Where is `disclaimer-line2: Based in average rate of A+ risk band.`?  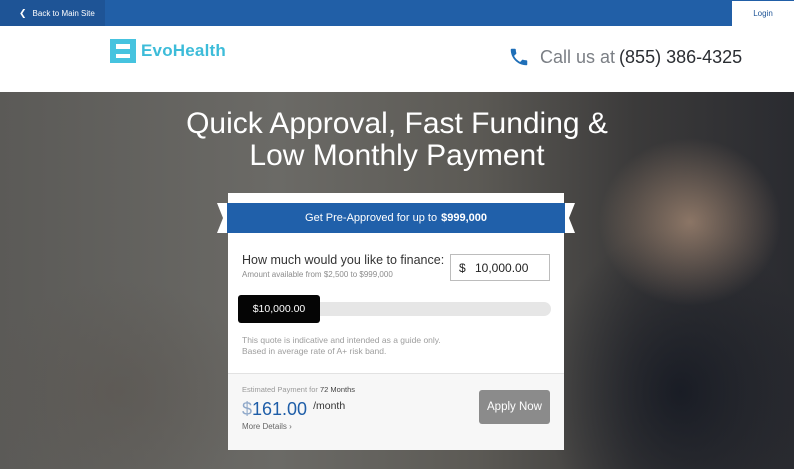 disclaimer-line2: Based in average rate of A+ risk band. is located at coordinates (314, 351).